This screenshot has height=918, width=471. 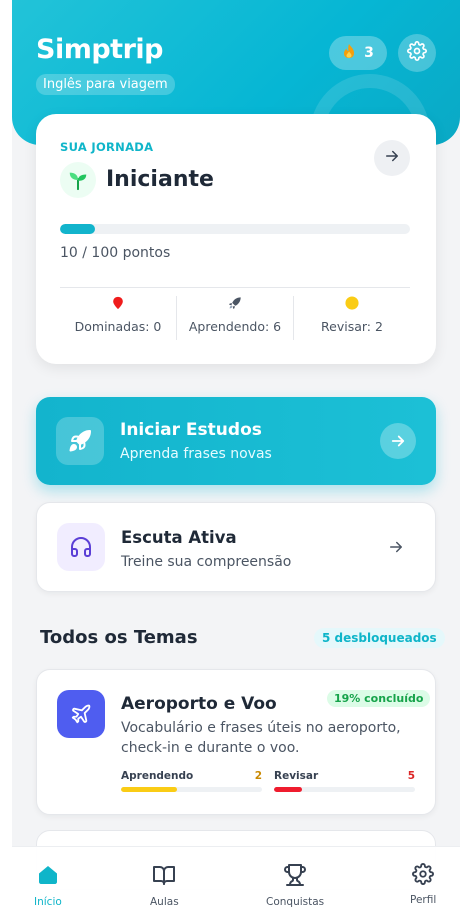 What do you see at coordinates (78, 180) in the screenshot?
I see `sprout-icon` at bounding box center [78, 180].